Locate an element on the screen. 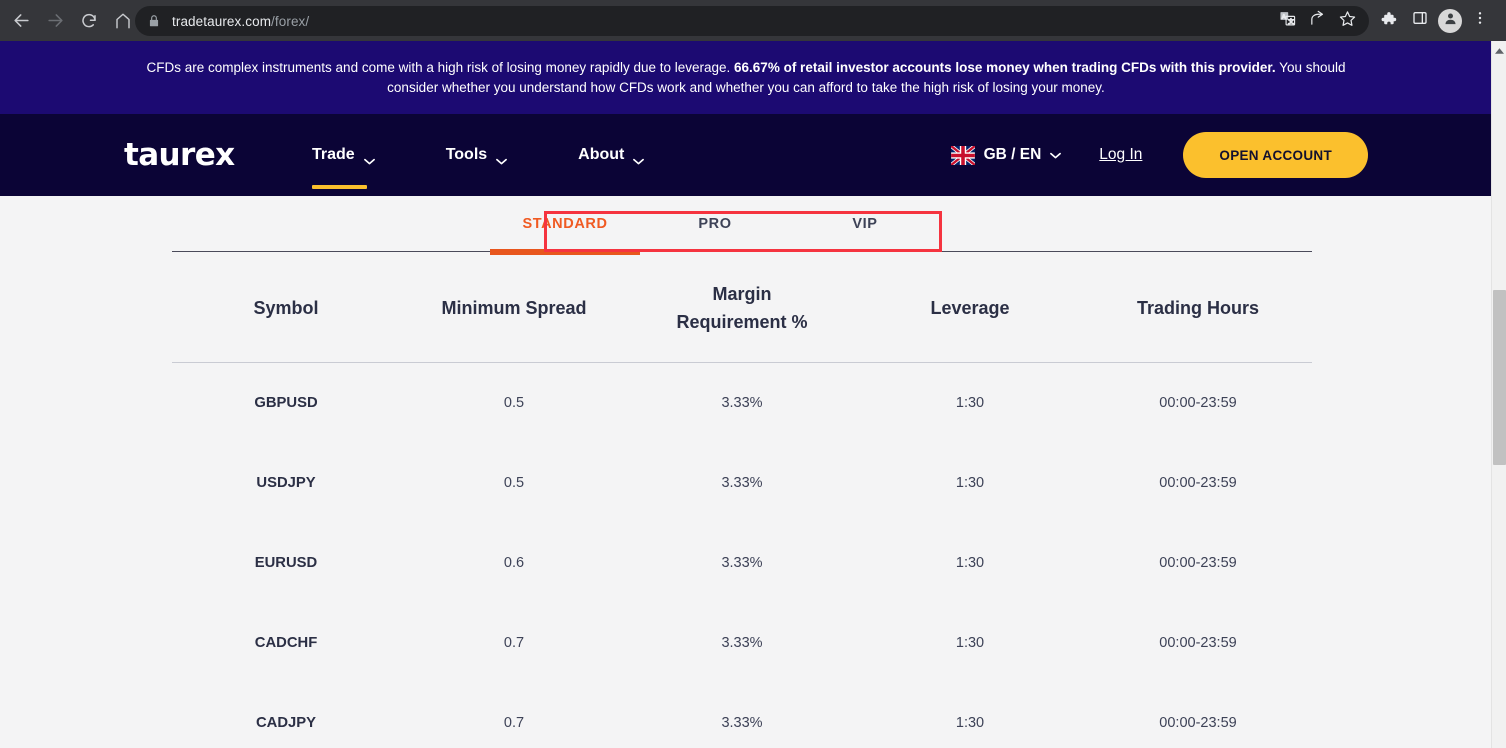 The width and height of the screenshot is (1506, 748). scrollbar-thumb is located at coordinates (1499, 377).